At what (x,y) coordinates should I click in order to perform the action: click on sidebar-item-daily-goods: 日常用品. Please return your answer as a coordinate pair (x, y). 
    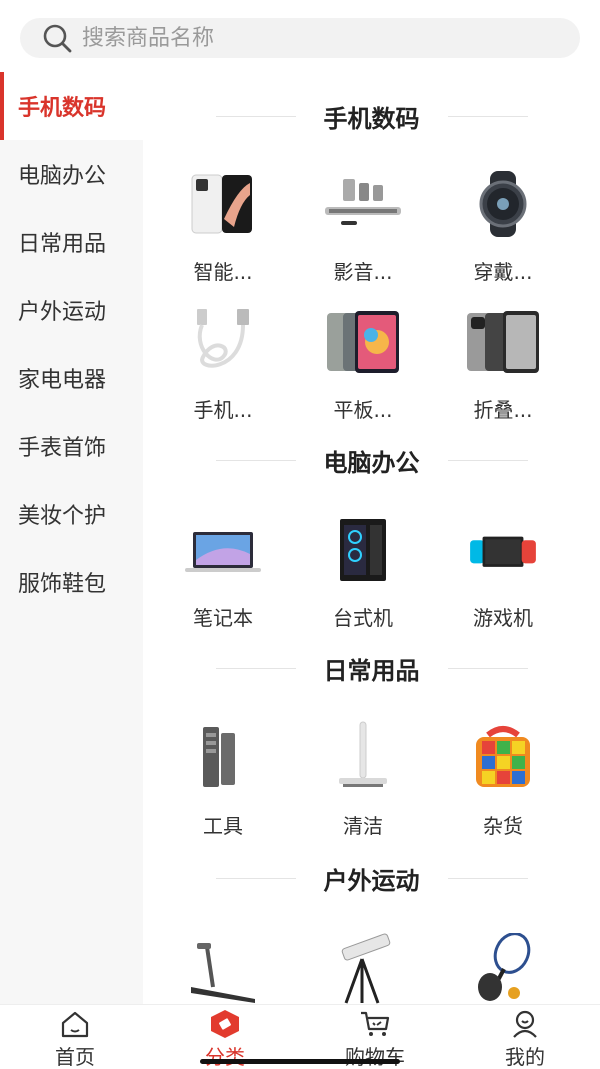
    Looking at the image, I should click on (71, 242).